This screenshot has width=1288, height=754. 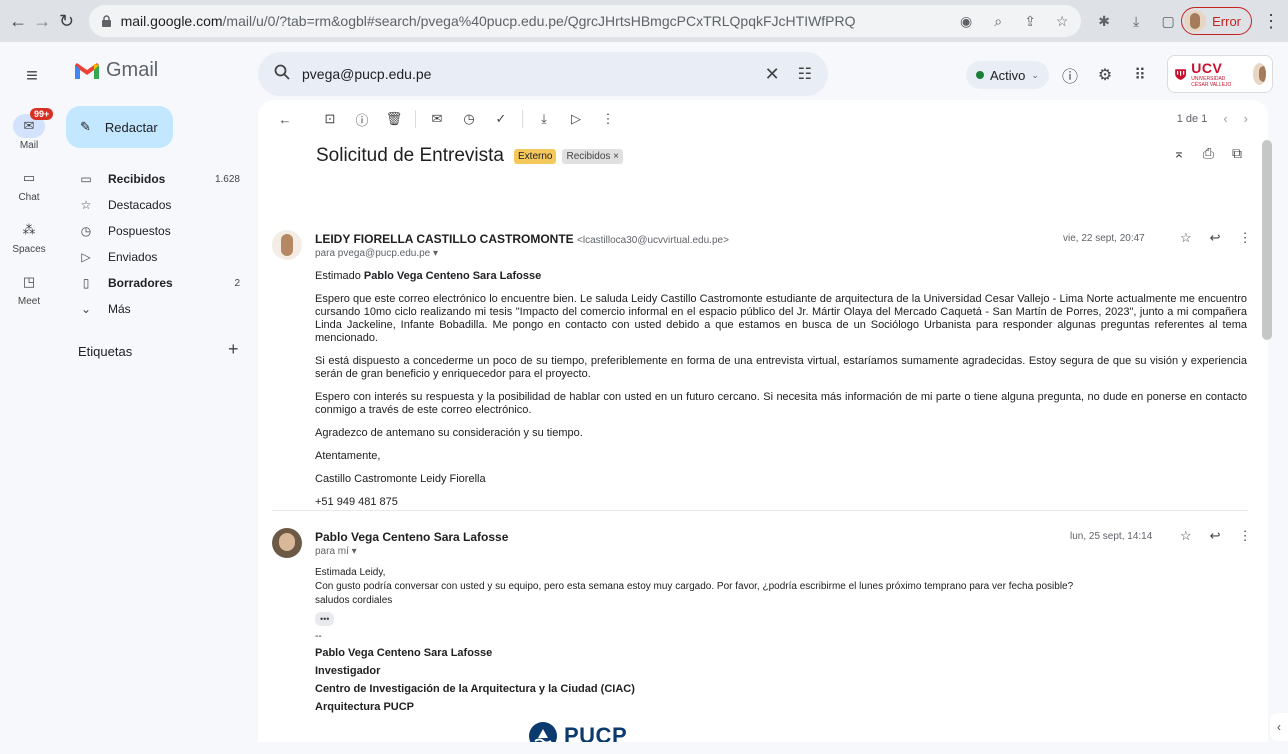 What do you see at coordinates (29, 301) in the screenshot?
I see `rail-label-meet: Meet` at bounding box center [29, 301].